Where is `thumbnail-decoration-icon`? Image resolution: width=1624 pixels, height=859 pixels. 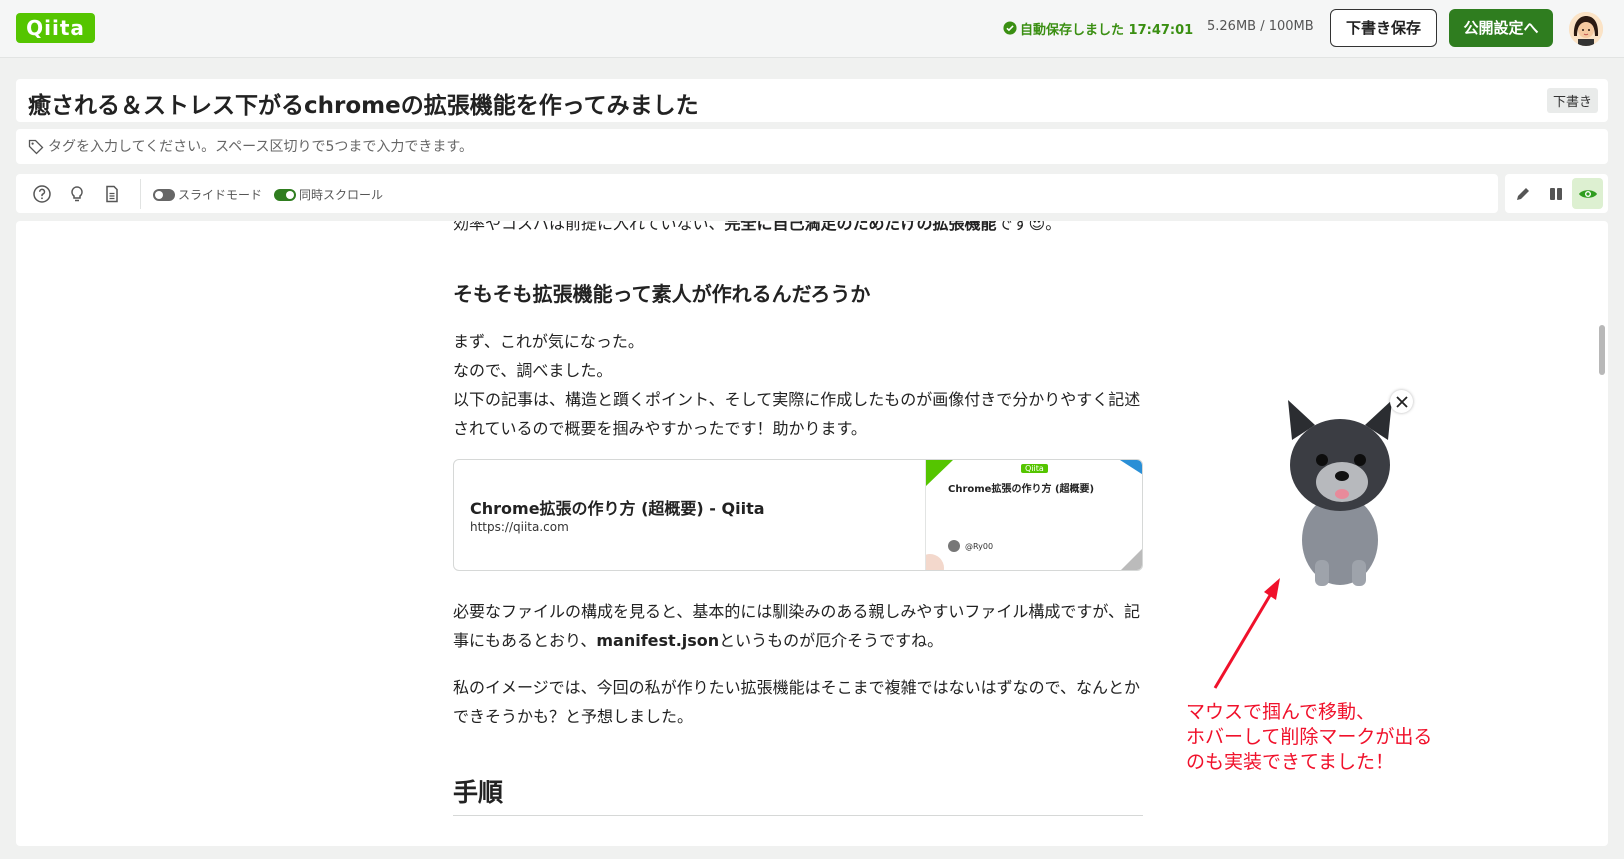 thumbnail-decoration-icon is located at coordinates (1034, 515).